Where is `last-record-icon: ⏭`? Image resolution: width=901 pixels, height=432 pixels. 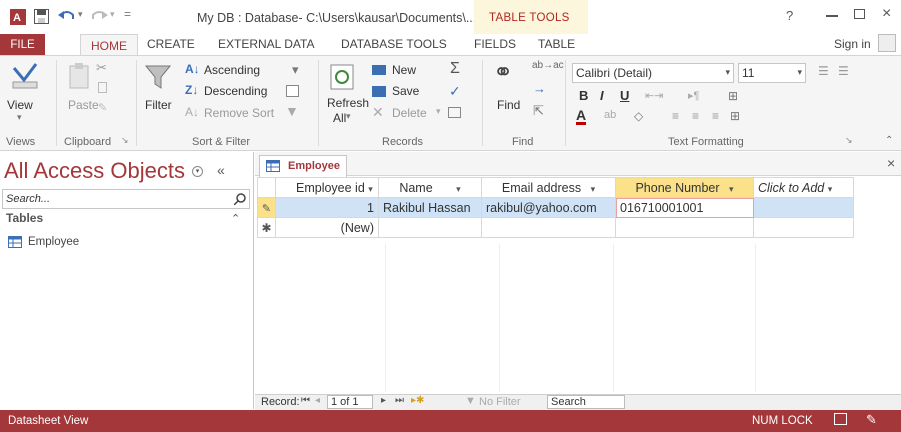
last-record-icon: ⏭ is located at coordinates (399, 400).